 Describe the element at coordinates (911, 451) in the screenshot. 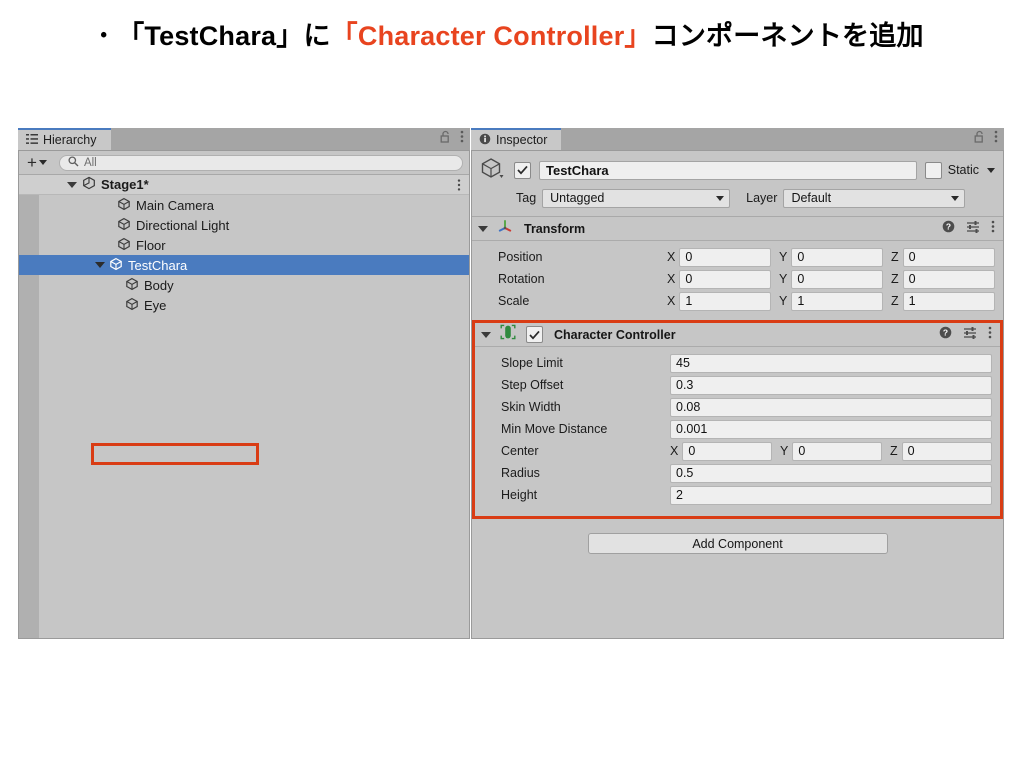

I see `center-z-value: 0` at that location.